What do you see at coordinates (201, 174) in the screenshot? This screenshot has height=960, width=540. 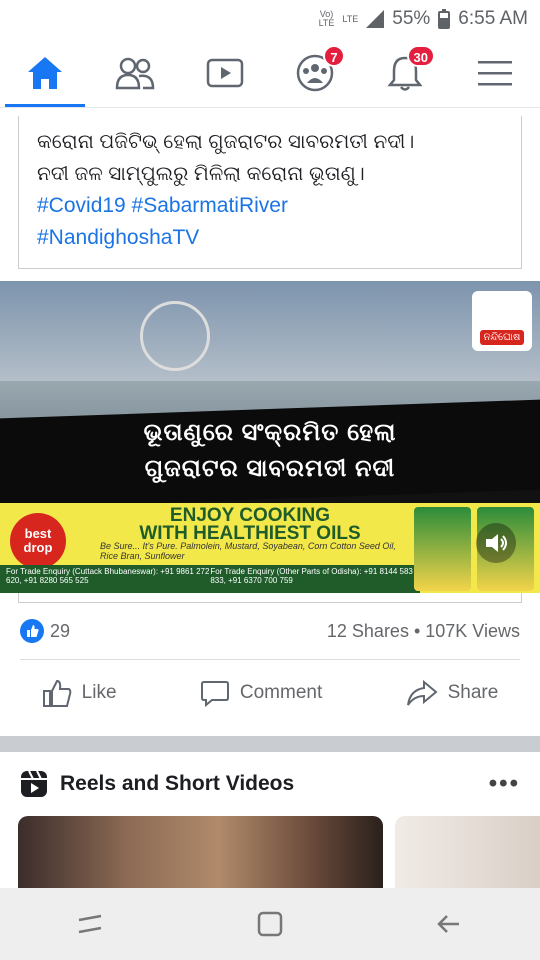 I see `post-text-line-2: ନଦୀ ଜଳ ସାମ୍ପୁଲରୁ ମିଳିଲା କରୋନା ଭୂତାଣୁ।` at bounding box center [201, 174].